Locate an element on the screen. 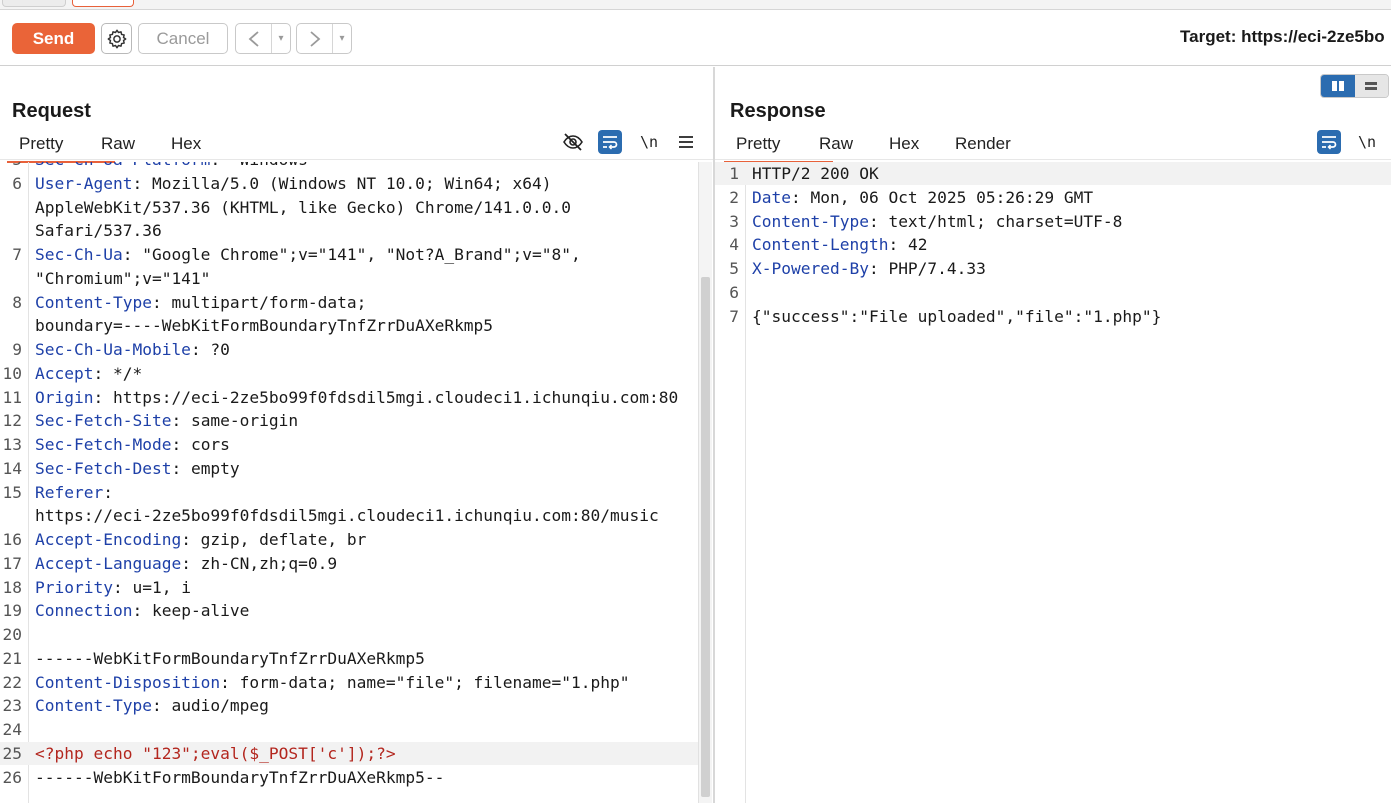 This screenshot has width=1391, height=803. back-dropdown-button: ▾ is located at coordinates (281, 38).